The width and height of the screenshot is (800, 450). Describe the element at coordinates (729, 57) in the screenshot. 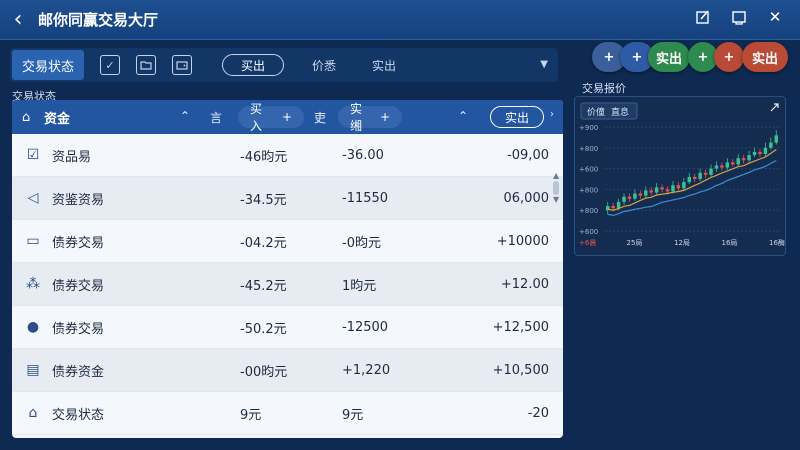

I see `plus-button-red: +` at that location.